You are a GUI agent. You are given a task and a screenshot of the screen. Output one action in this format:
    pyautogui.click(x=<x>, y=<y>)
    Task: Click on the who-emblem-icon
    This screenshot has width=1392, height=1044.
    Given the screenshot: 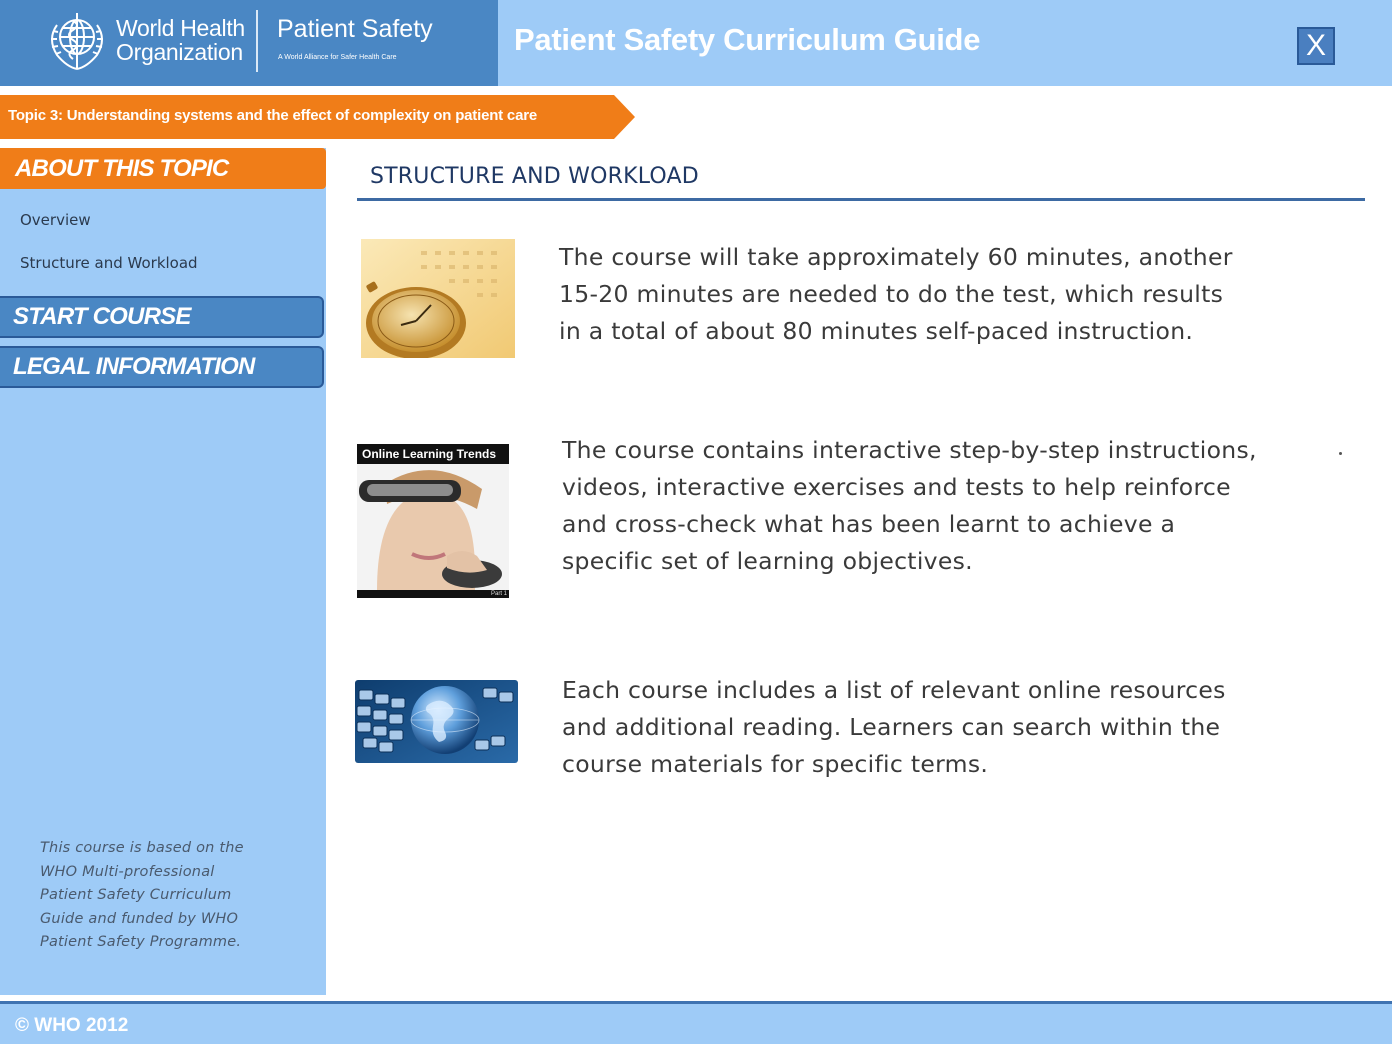 What is the action you would take?
    pyautogui.click(x=77, y=41)
    